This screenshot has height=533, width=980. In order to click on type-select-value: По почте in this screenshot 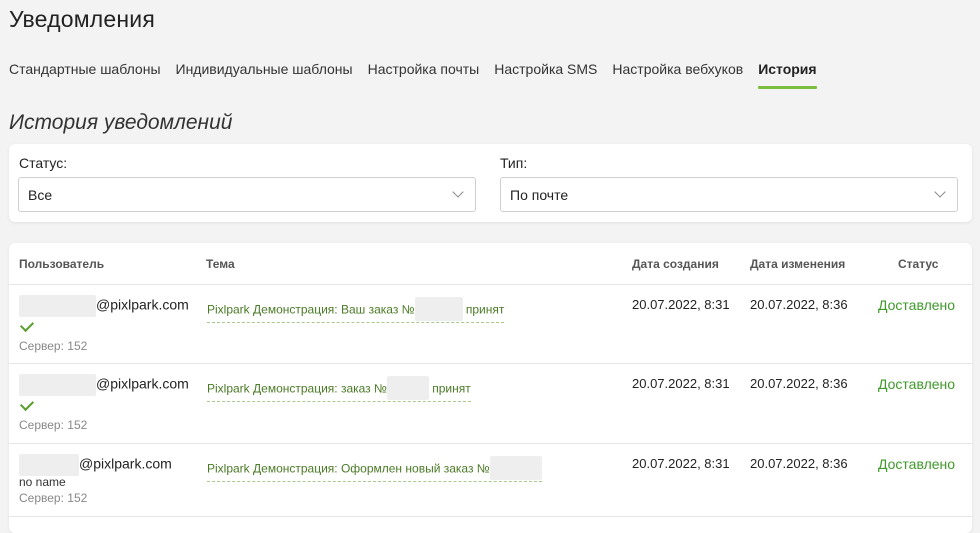, I will do `click(539, 195)`.